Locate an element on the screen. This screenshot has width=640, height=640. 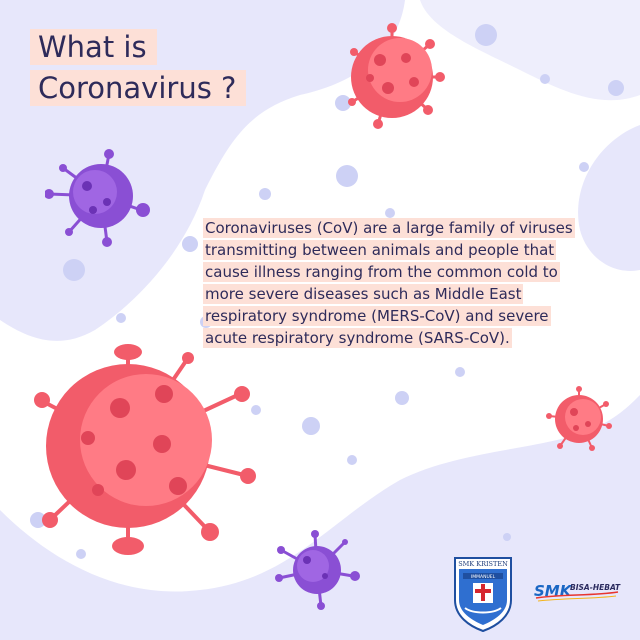
smk-tagline: BISA-HEBAT is located at coordinates (595, 587).